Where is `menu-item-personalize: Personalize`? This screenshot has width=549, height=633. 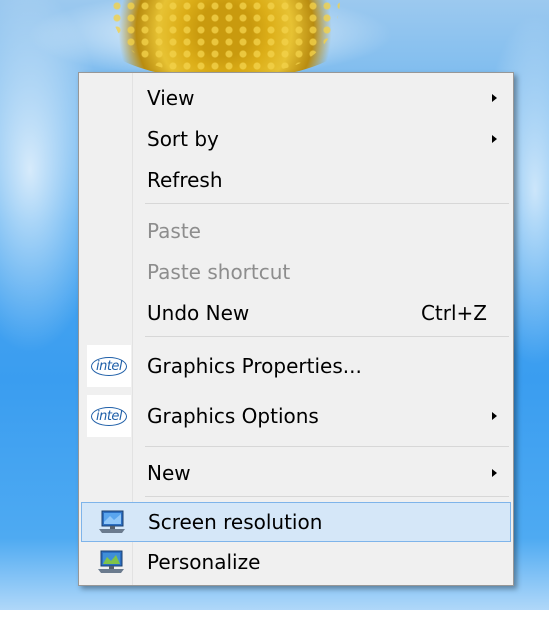 menu-item-personalize: Personalize is located at coordinates (296, 562).